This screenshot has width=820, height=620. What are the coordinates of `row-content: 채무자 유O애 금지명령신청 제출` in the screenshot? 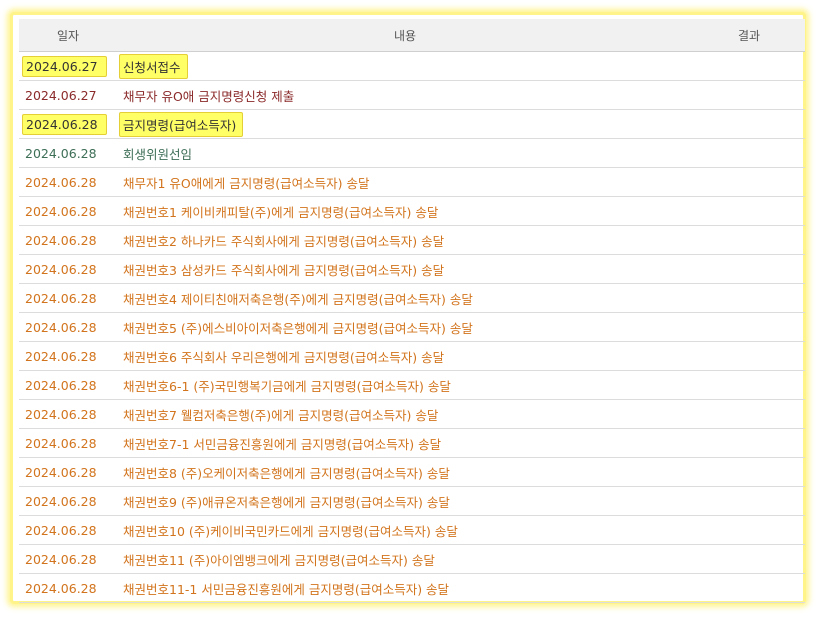 It's located at (405, 95).